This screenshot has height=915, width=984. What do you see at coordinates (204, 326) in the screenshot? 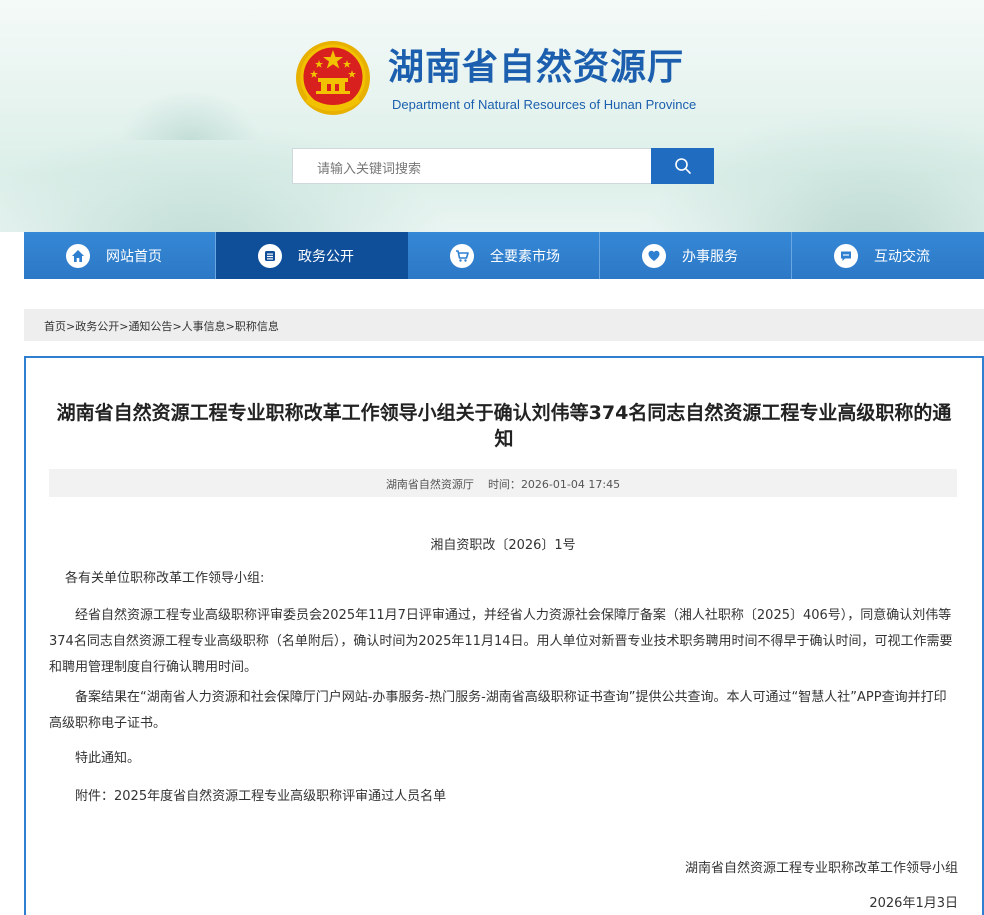
I see `breadcrumb-link-personnel: 人事信息` at bounding box center [204, 326].